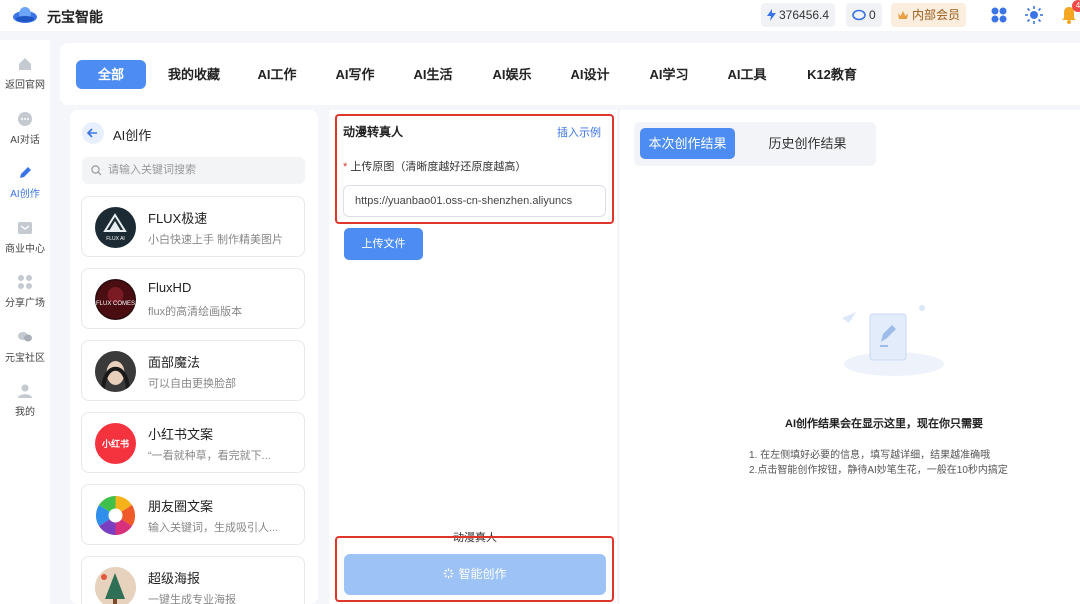 This screenshot has height=604, width=1080. Describe the element at coordinates (178, 218) in the screenshot. I see `tool-name: FLUX极速` at that location.